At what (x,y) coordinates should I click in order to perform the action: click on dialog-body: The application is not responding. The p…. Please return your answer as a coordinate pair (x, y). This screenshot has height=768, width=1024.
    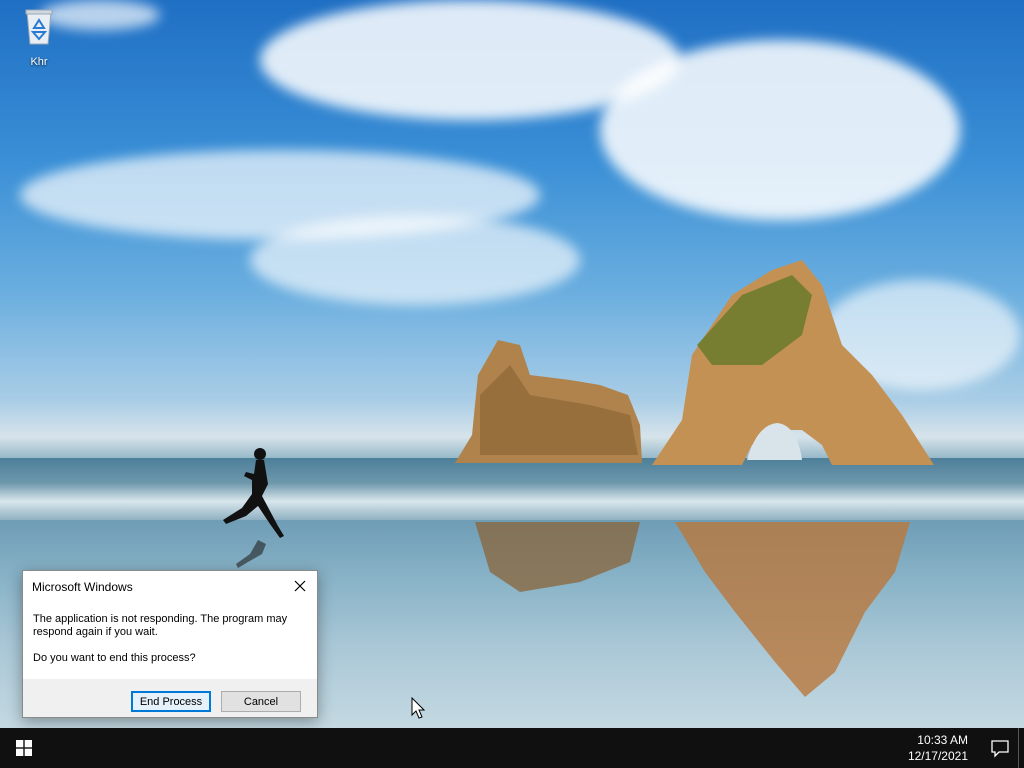
    Looking at the image, I should click on (170, 640).